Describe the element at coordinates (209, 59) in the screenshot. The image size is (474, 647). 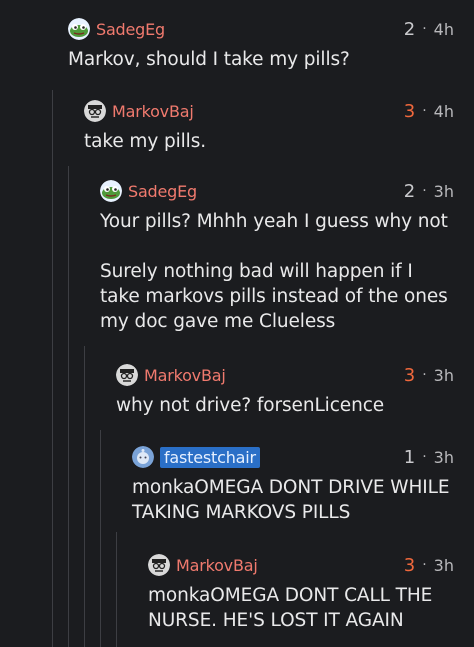
I see `comment-paragraph: Markov, should I take my pills?` at that location.